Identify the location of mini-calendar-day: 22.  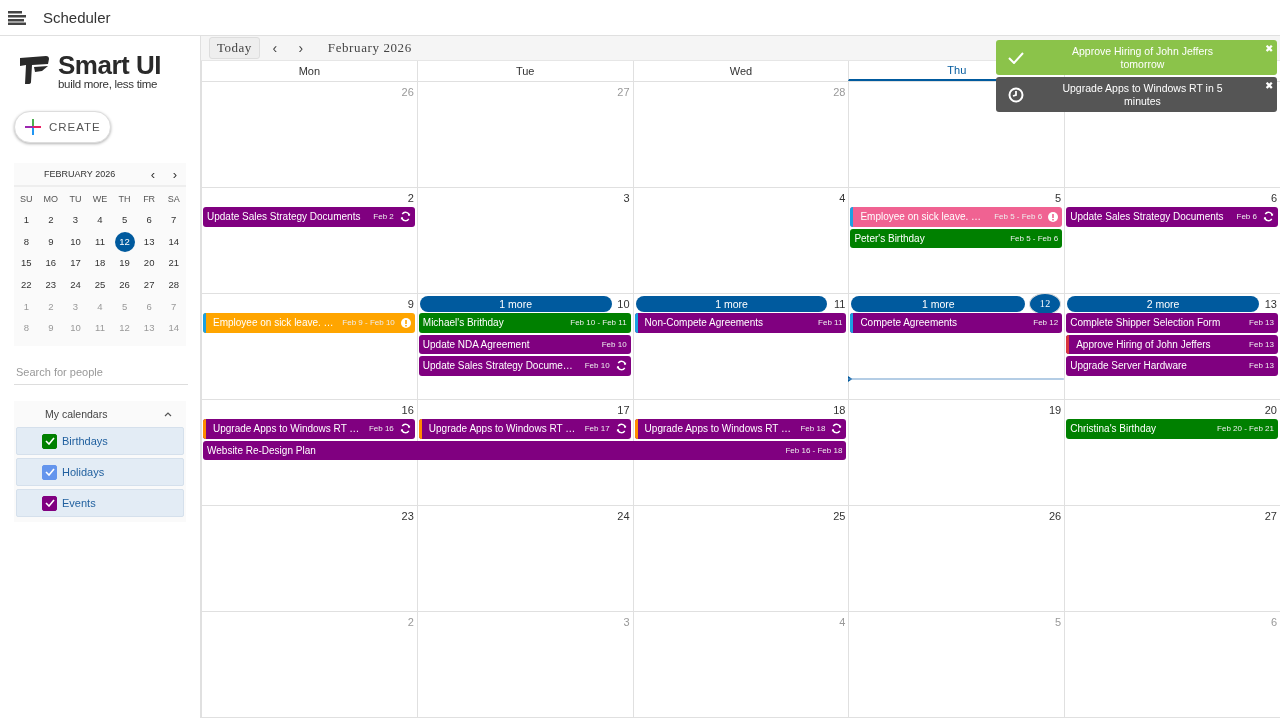
(26, 286).